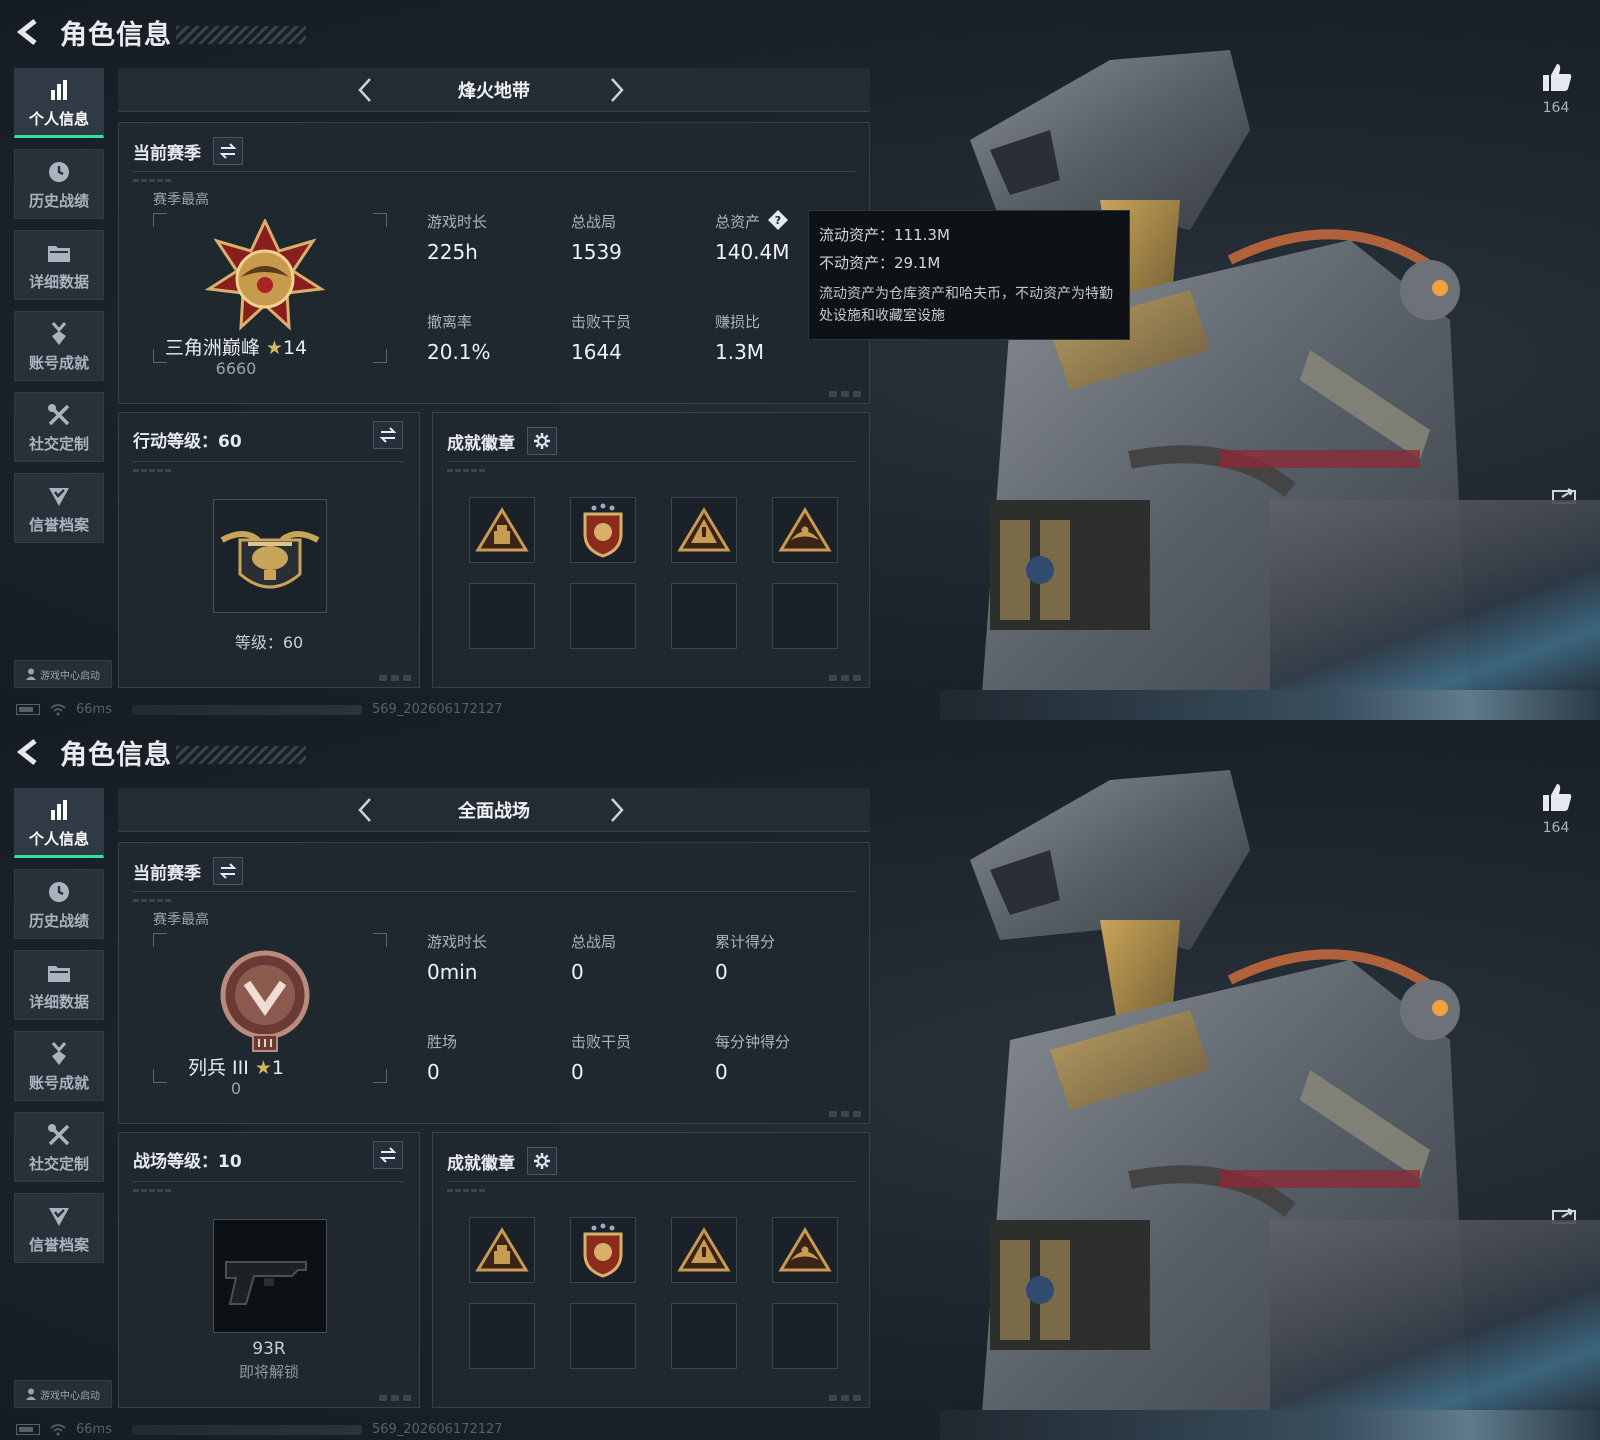  I want to click on stat-label: 总战局, so click(594, 942).